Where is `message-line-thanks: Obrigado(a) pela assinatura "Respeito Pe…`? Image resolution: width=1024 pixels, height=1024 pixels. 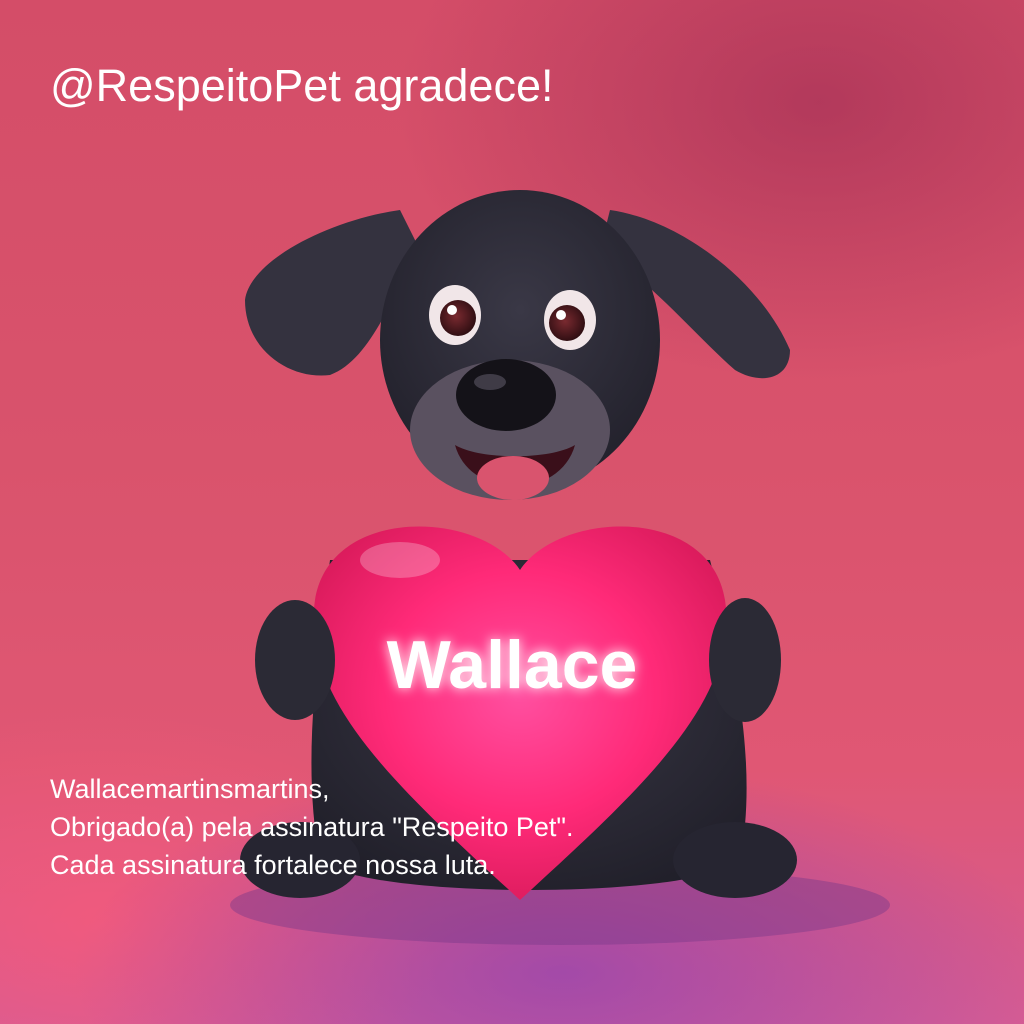
message-line-thanks: Obrigado(a) pela assinatura "Respeito Pe… is located at coordinates (312, 827).